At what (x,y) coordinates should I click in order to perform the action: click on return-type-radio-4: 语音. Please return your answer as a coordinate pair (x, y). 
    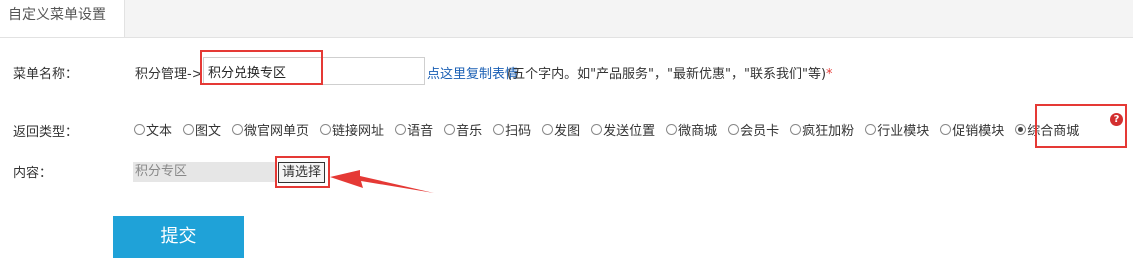
    Looking at the image, I should click on (414, 129).